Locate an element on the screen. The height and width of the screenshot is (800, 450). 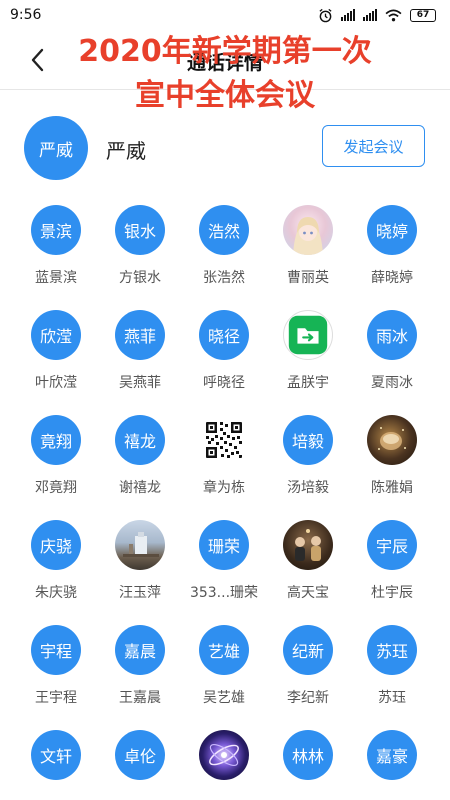
member-item: 浩然 张浩然 is located at coordinates (224, 252).